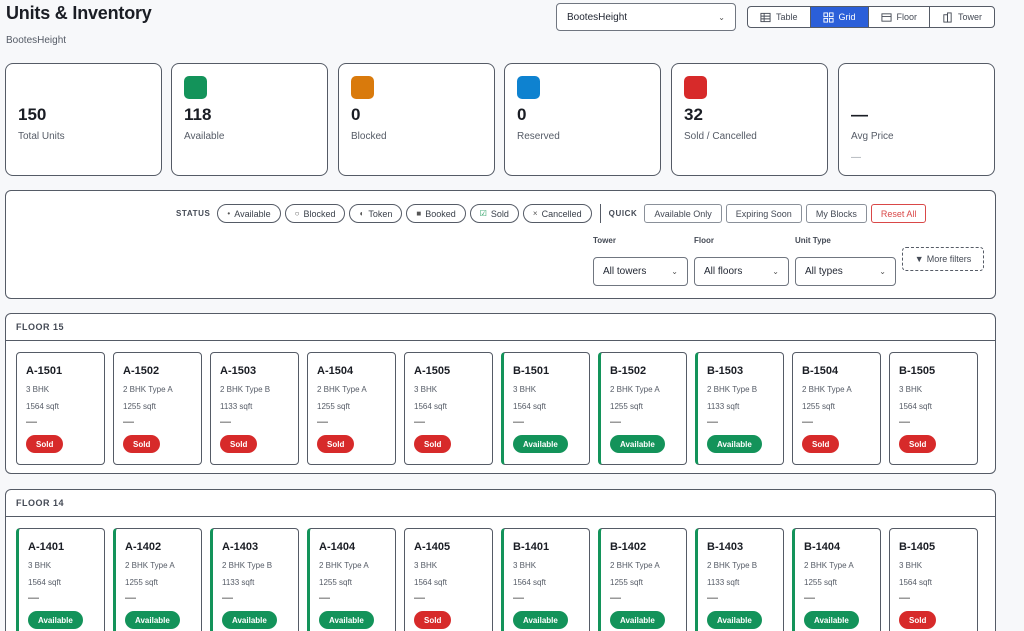 This screenshot has width=1024, height=631. I want to click on tab-floor-label: Floor, so click(907, 17).